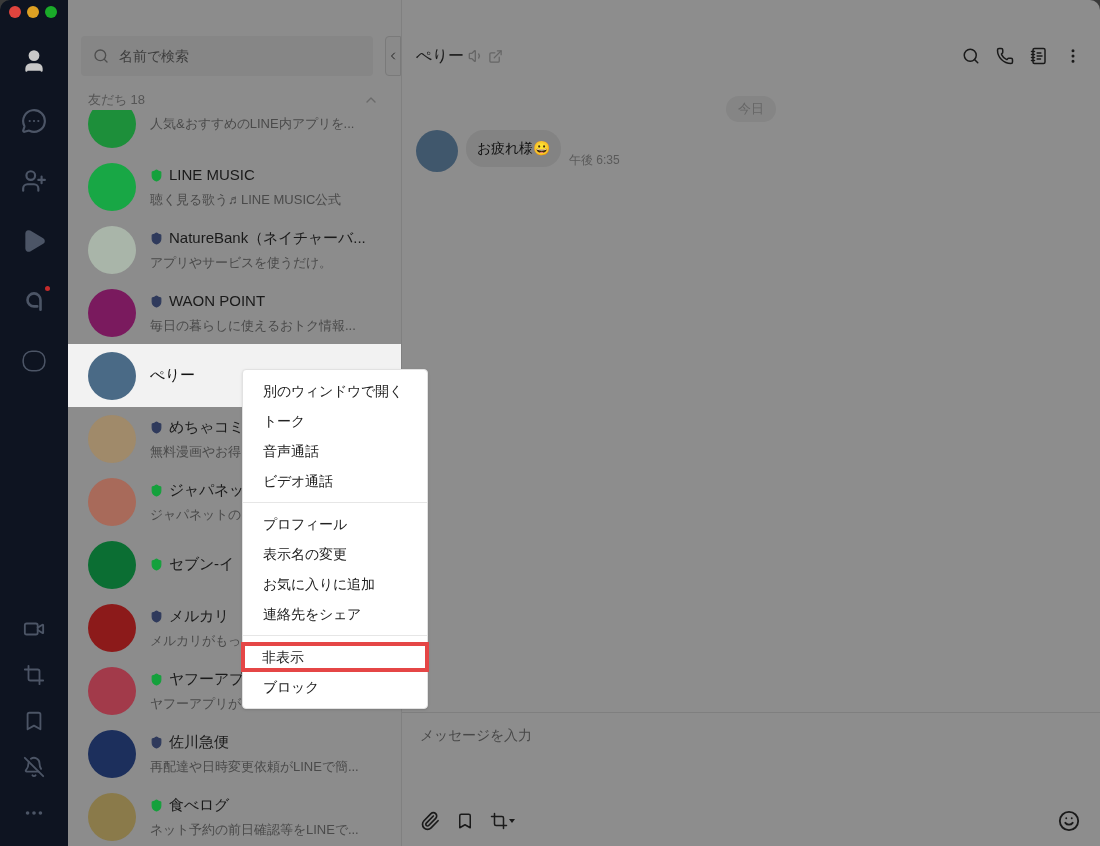 This screenshot has width=1100, height=846. Describe the element at coordinates (440, 56) in the screenshot. I see `chat-title: ぺりー` at that location.